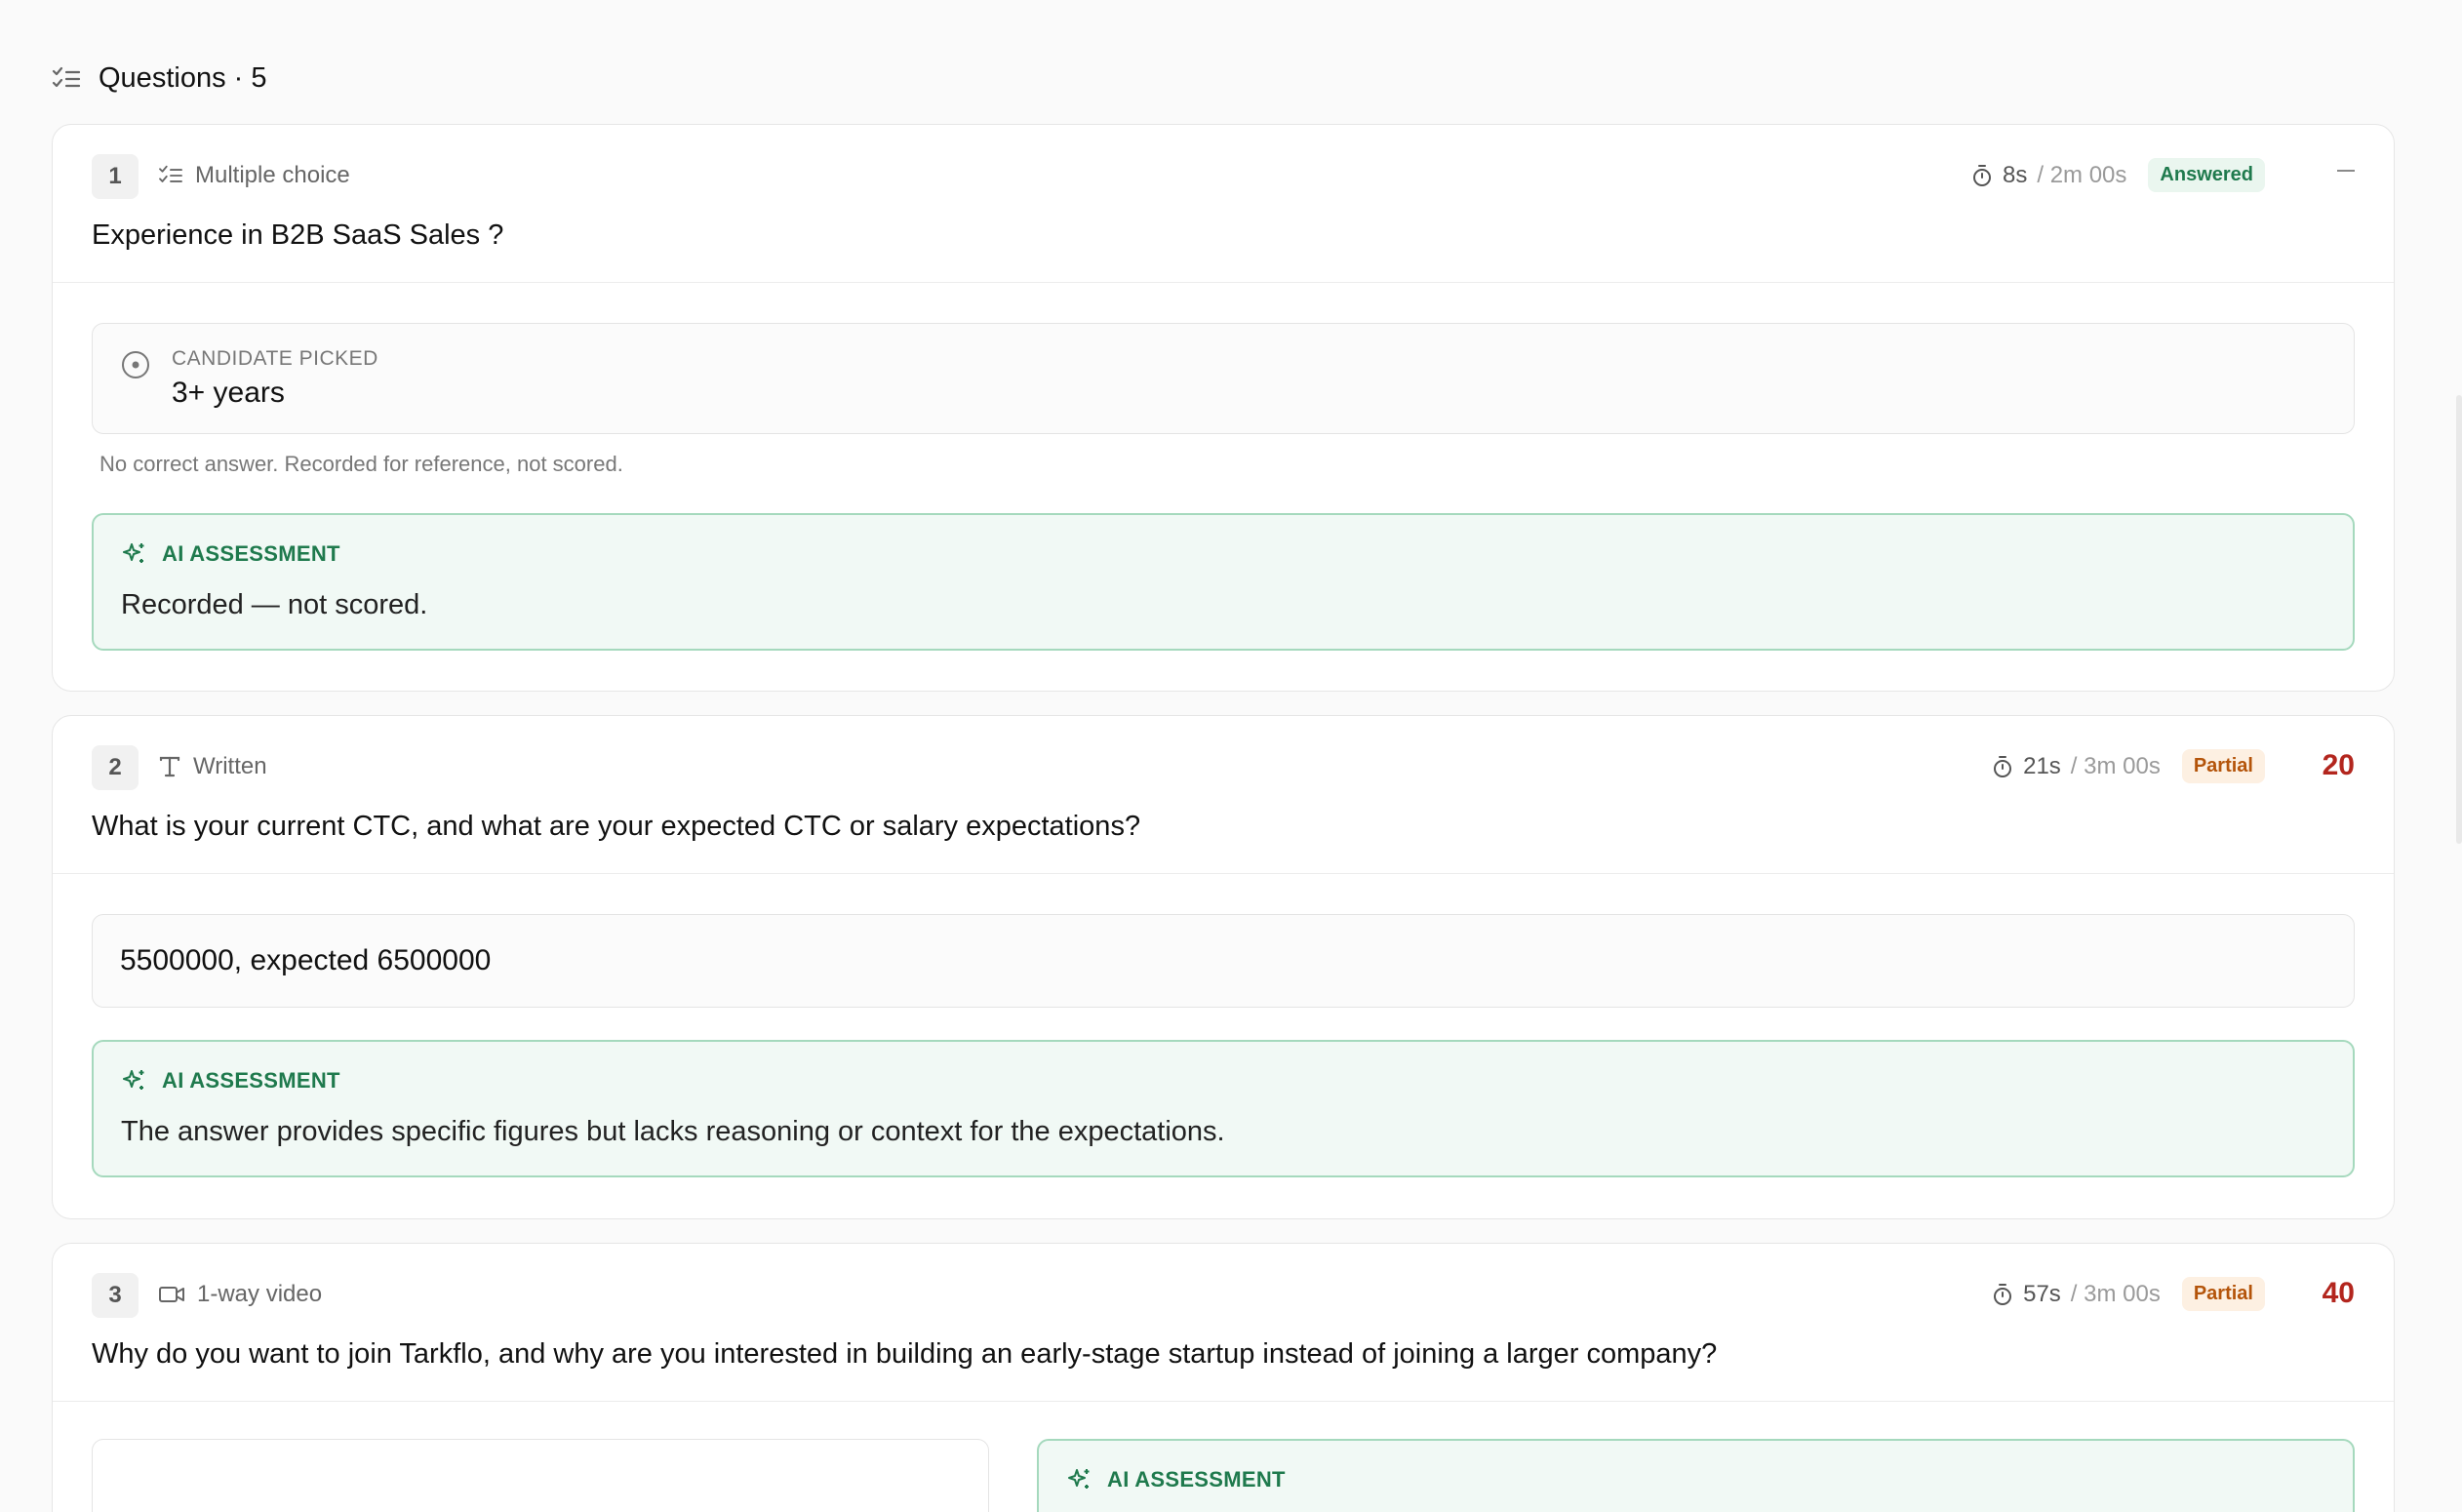 The height and width of the screenshot is (1512, 2462). I want to click on question-type: Multiple choice, so click(254, 175).